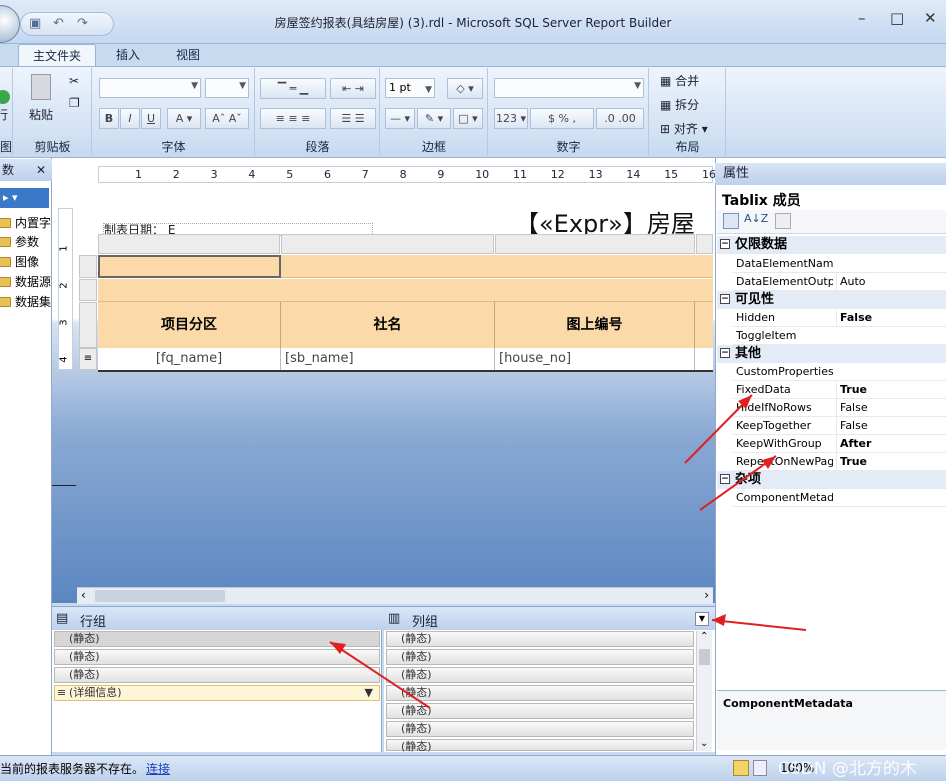 This screenshot has width=946, height=781. I want to click on dropdown-icon: ▼, so click(369, 693).